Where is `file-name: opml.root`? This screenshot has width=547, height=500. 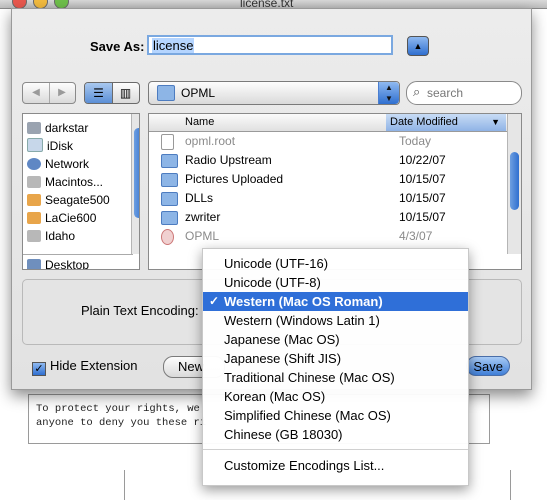 file-name: opml.root is located at coordinates (210, 141).